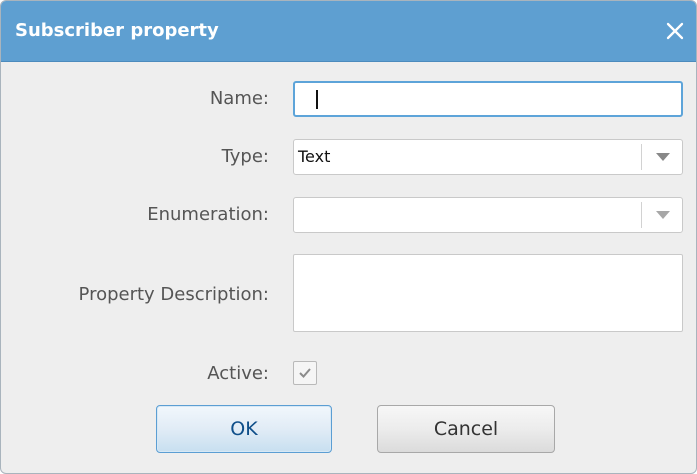  Describe the element at coordinates (317, 99) in the screenshot. I see `text-caret` at that location.